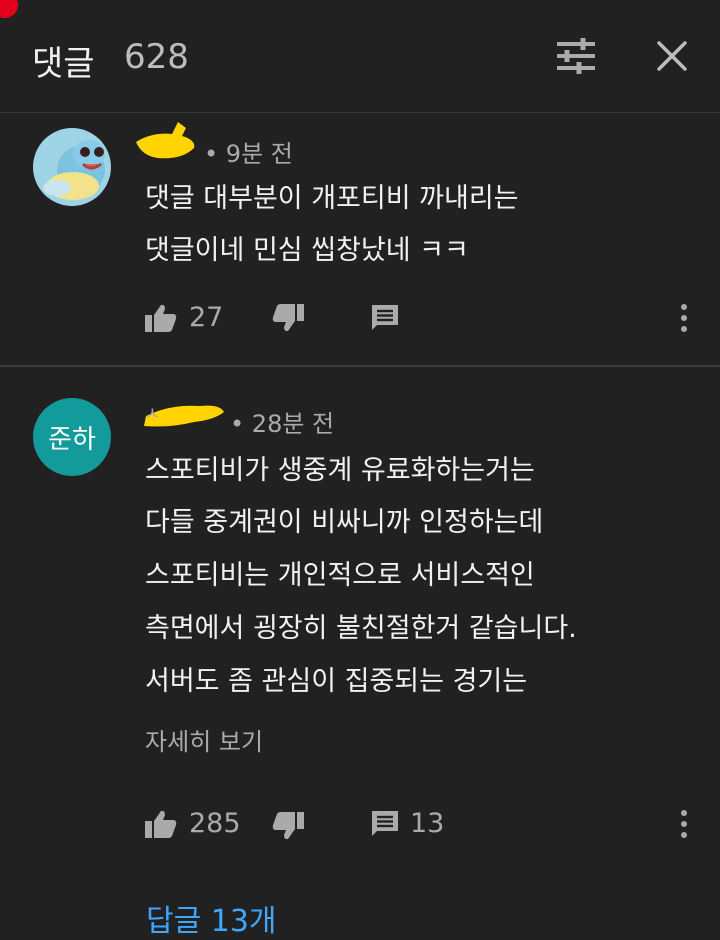 The height and width of the screenshot is (940, 720). I want to click on comment-text-line: 스포티비는 개인적으로 서비스적인, so click(340, 575).